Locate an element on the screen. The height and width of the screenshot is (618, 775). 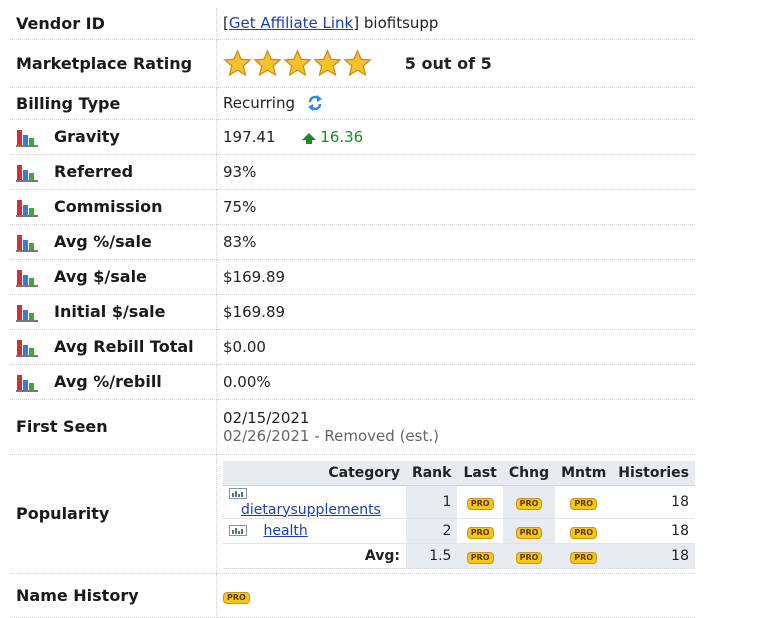
commission-label: Commission is located at coordinates (108, 206).